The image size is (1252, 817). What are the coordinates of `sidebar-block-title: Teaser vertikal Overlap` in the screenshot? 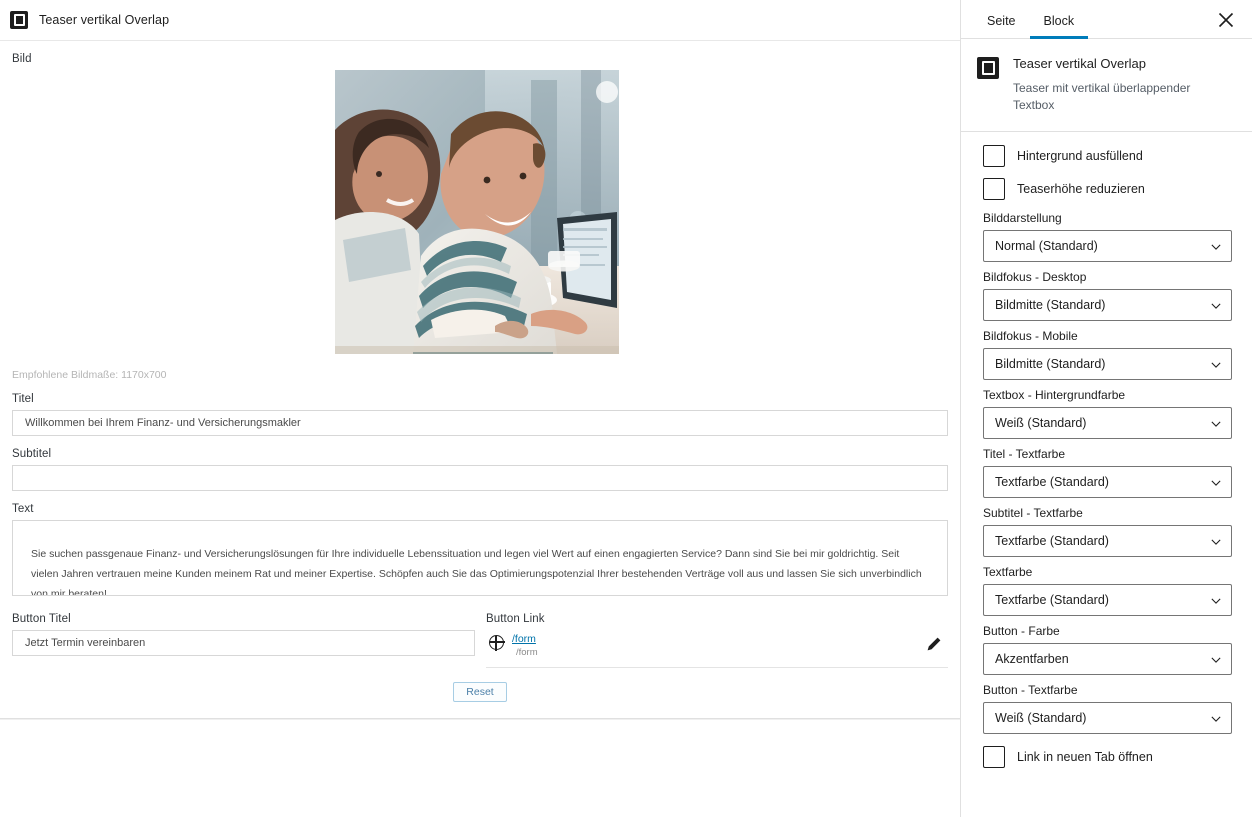 It's located at (1079, 63).